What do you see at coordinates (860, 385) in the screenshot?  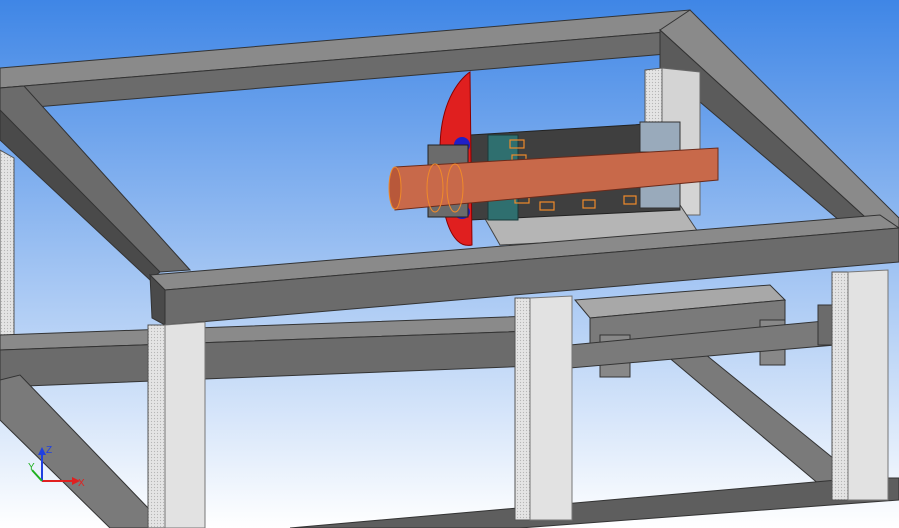 I see `frame-post-front-right` at bounding box center [860, 385].